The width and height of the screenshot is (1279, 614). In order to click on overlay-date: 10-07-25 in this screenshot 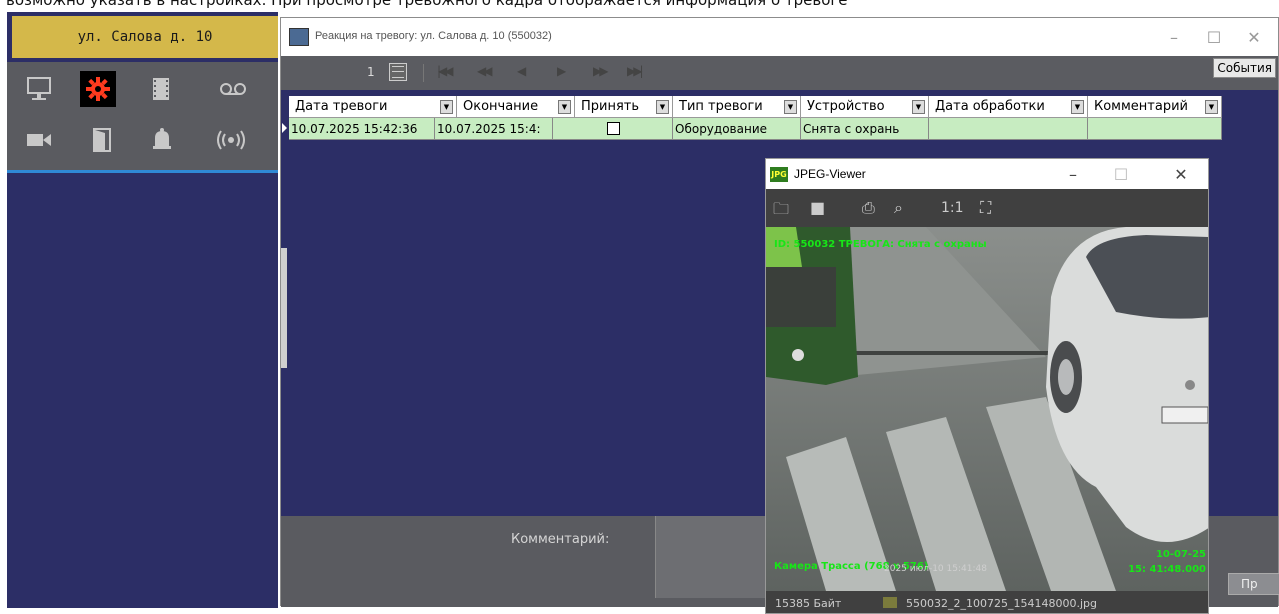, I will do `click(1180, 554)`.